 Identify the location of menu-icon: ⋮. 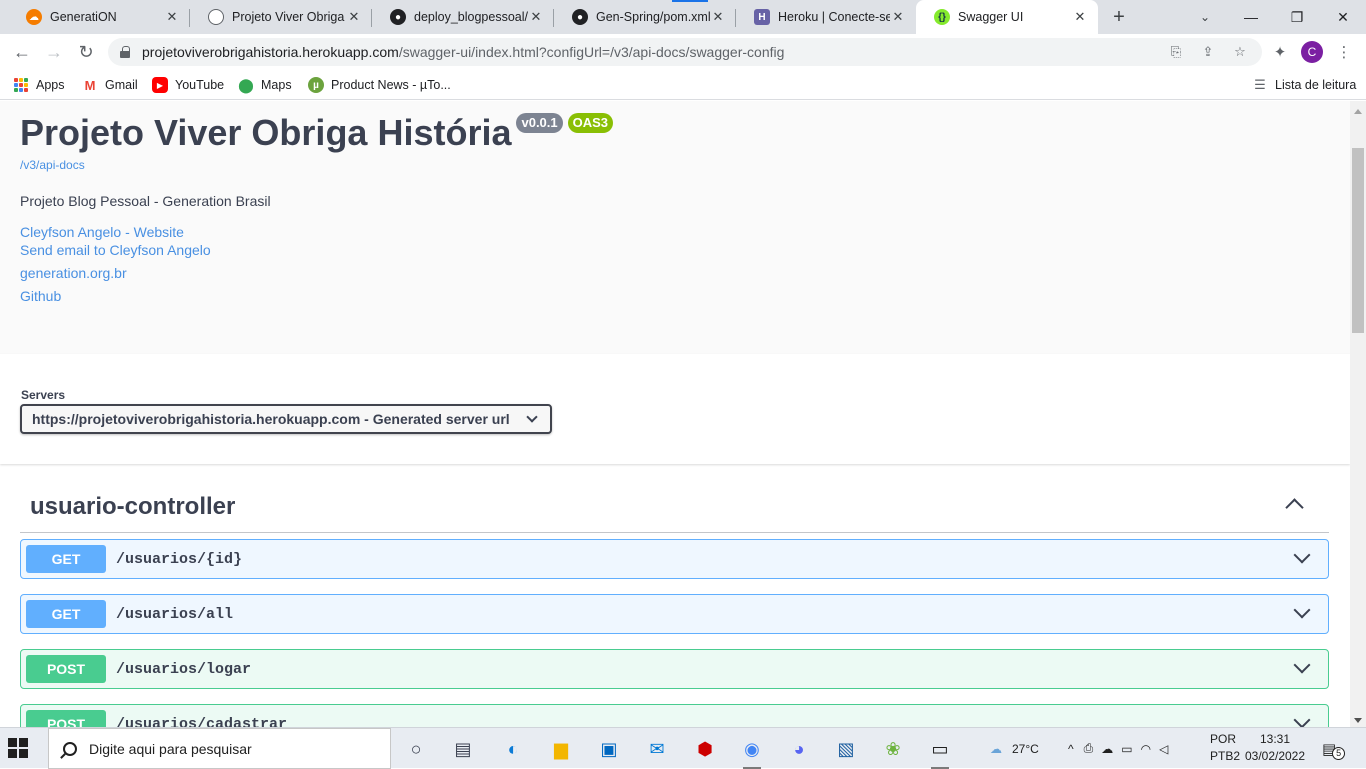
(1344, 52).